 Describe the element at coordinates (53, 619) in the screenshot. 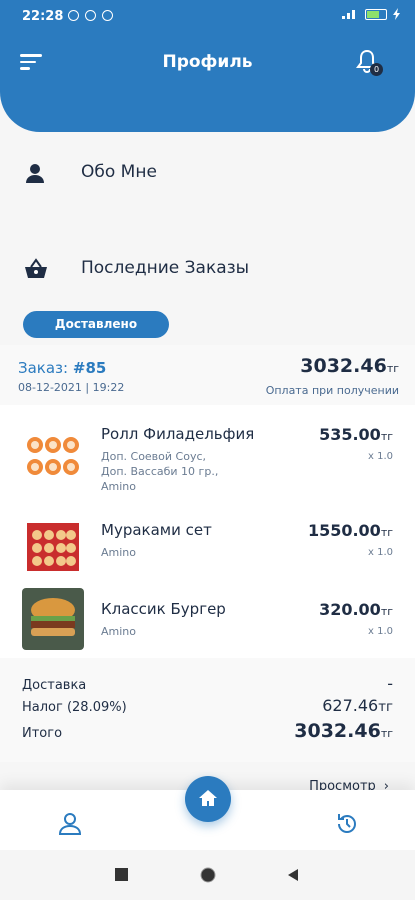

I see `item-image-burger` at that location.